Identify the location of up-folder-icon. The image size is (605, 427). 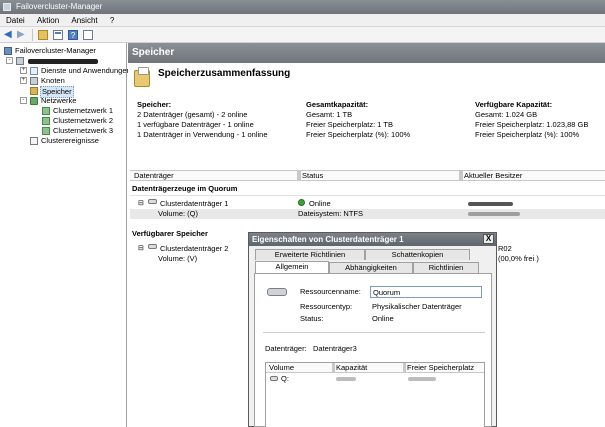
(43, 35).